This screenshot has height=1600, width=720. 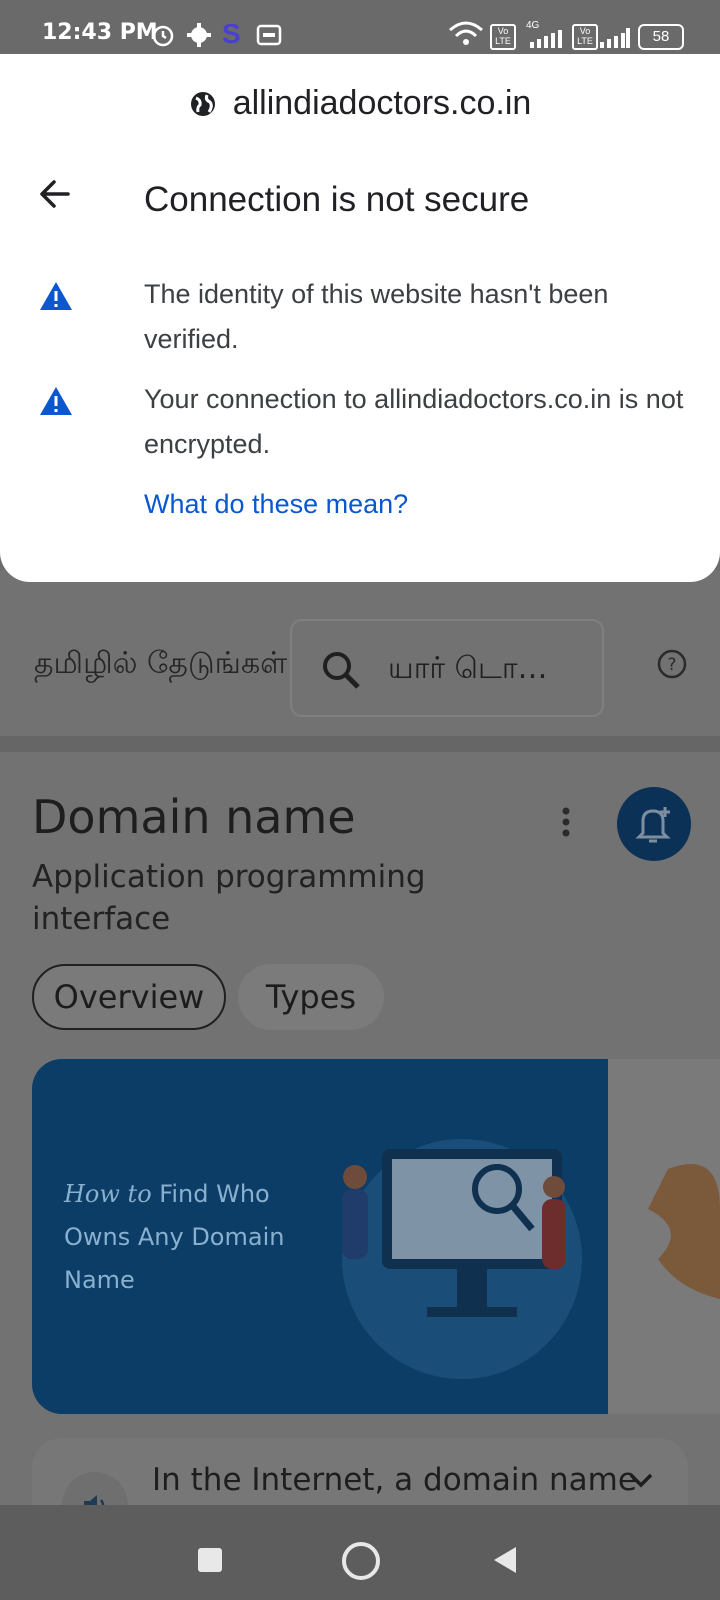 I want to click on battery-level: 58, so click(x=661, y=37).